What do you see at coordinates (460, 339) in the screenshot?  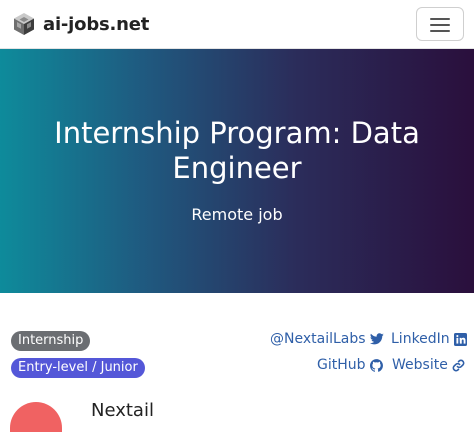 I see `linkedin-icon` at bounding box center [460, 339].